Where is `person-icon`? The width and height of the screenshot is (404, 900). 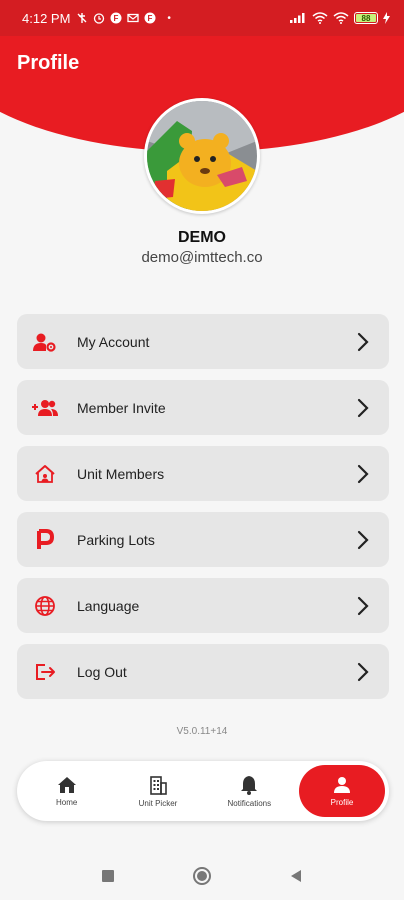
person-icon is located at coordinates (341, 784).